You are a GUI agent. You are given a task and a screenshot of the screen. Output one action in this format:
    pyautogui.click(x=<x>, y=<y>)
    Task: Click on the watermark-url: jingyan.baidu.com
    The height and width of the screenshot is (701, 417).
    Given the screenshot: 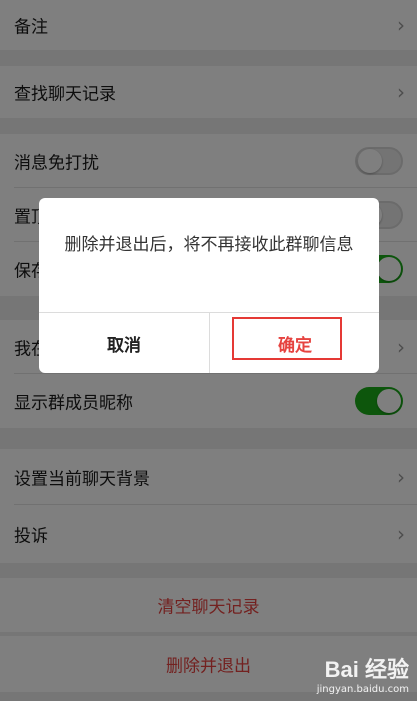 What is the action you would take?
    pyautogui.click(x=362, y=689)
    